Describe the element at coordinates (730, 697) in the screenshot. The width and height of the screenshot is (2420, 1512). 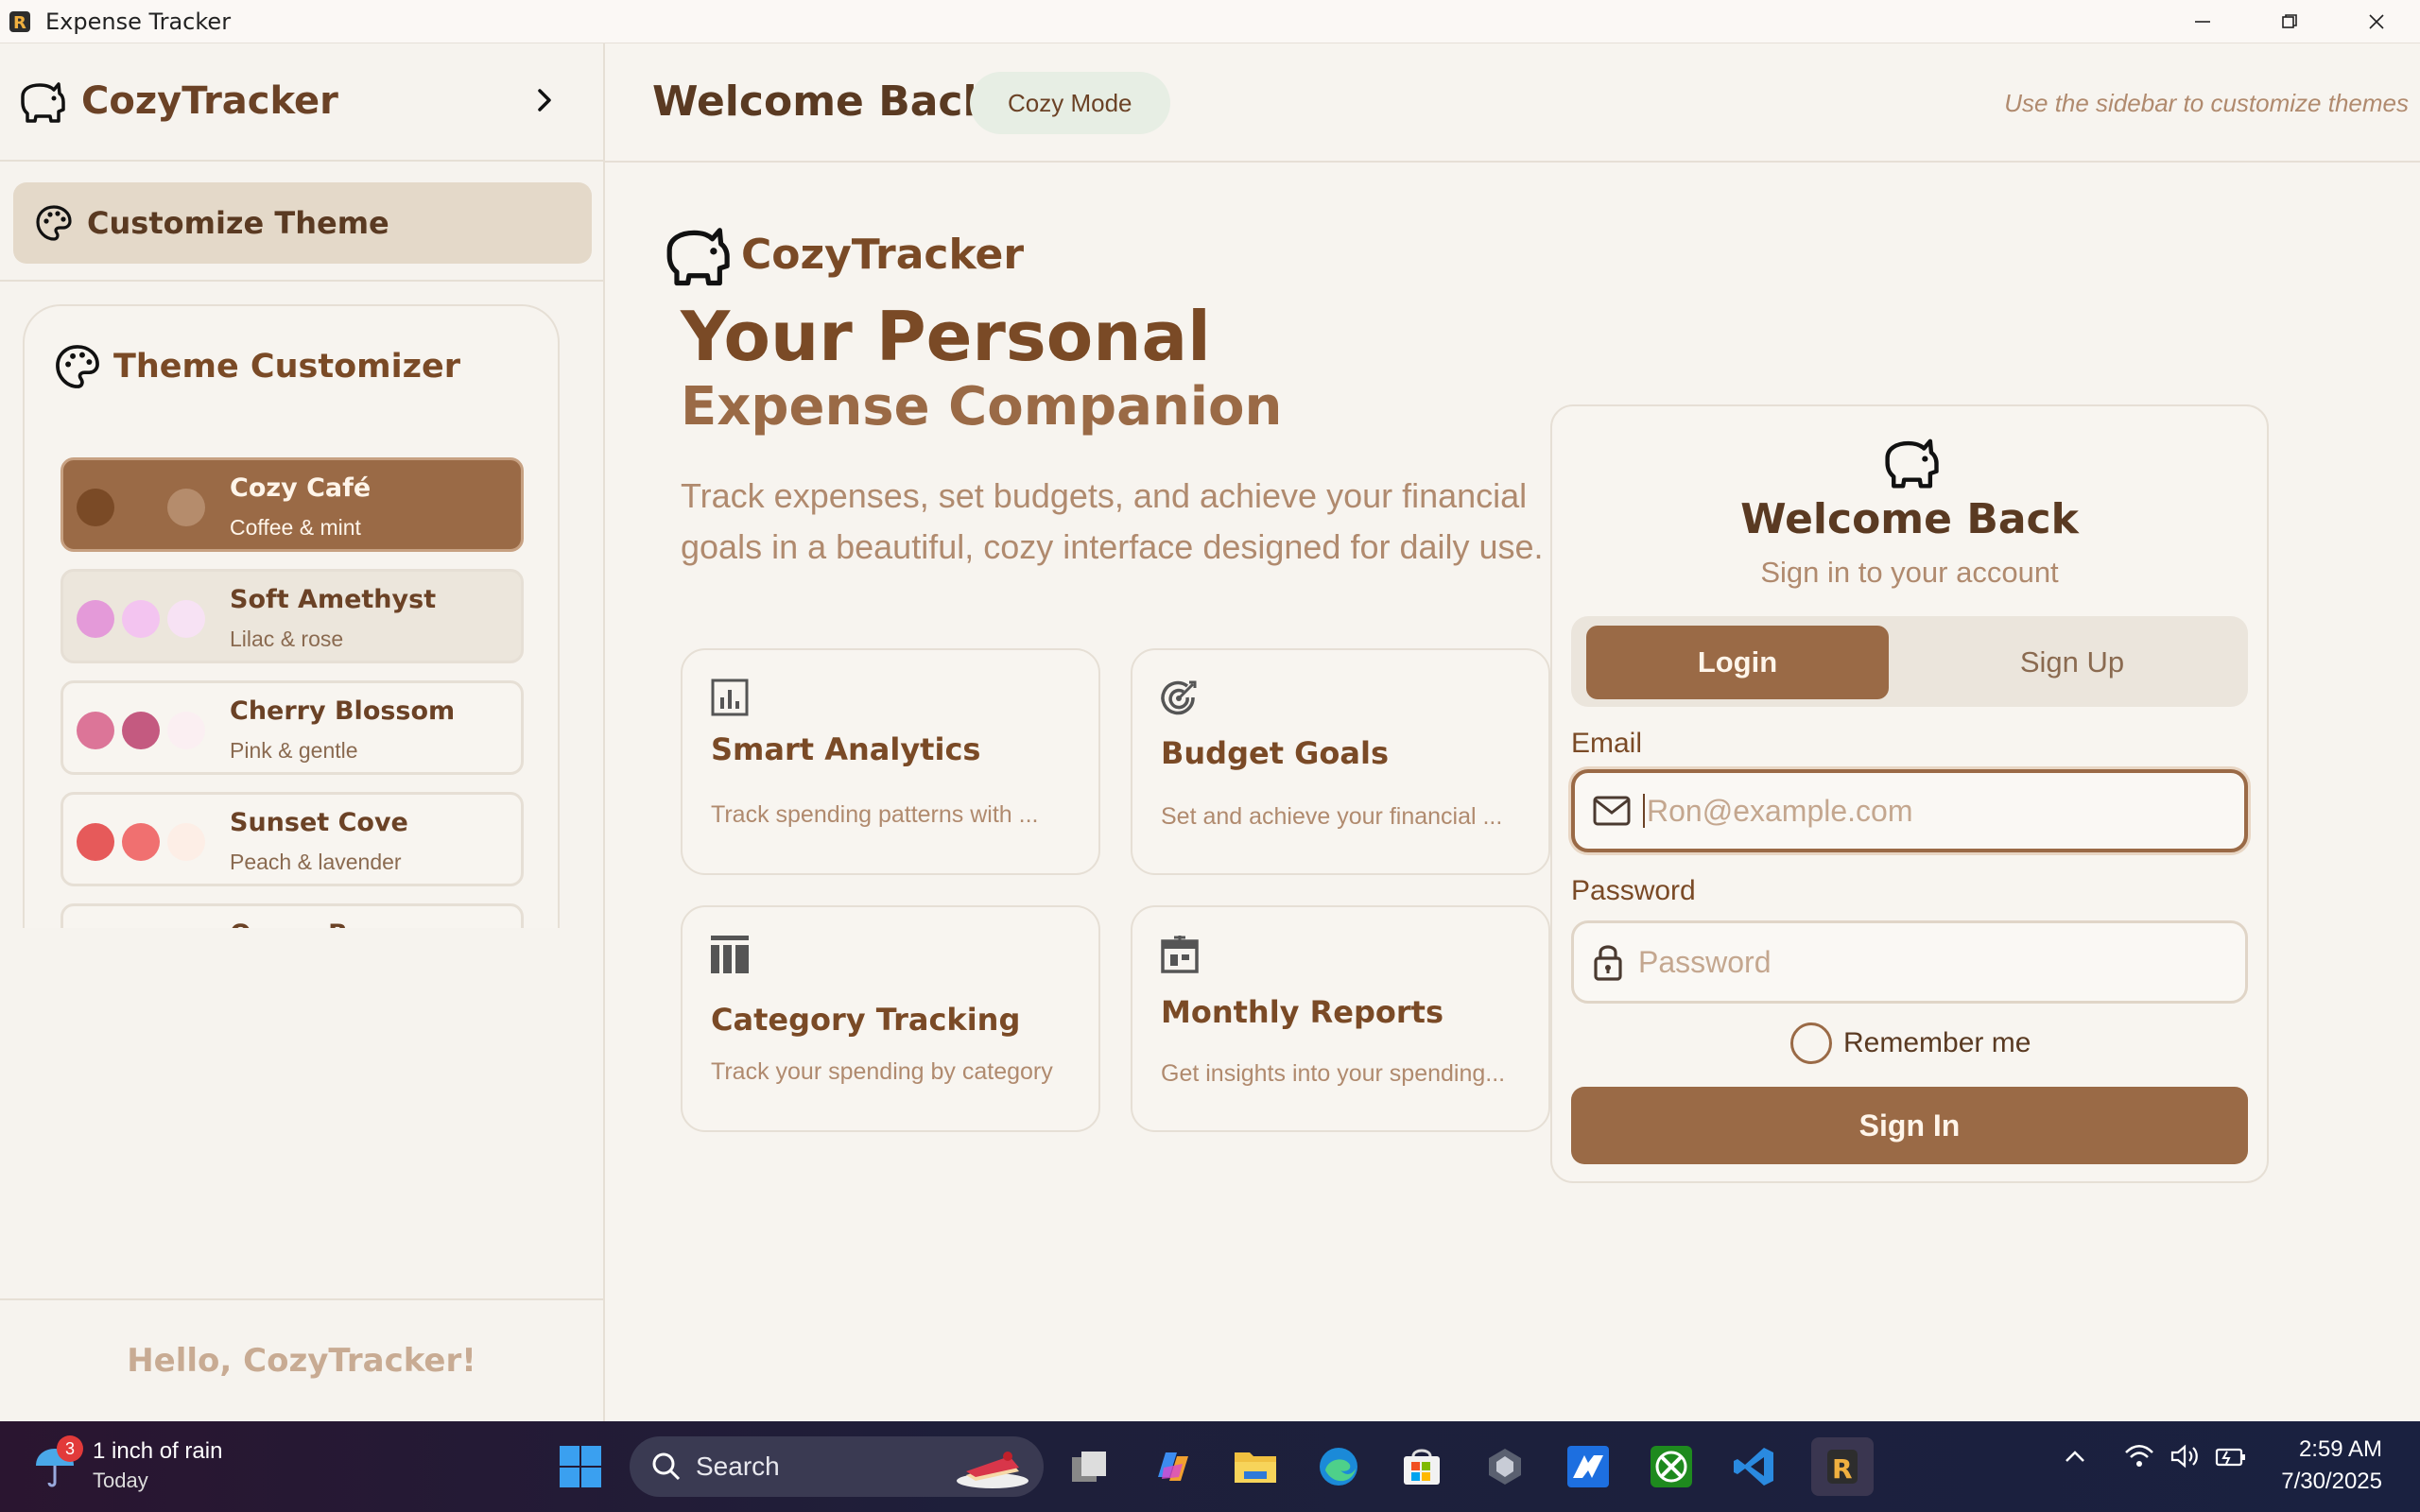
I see `bar-chart-icon` at that location.